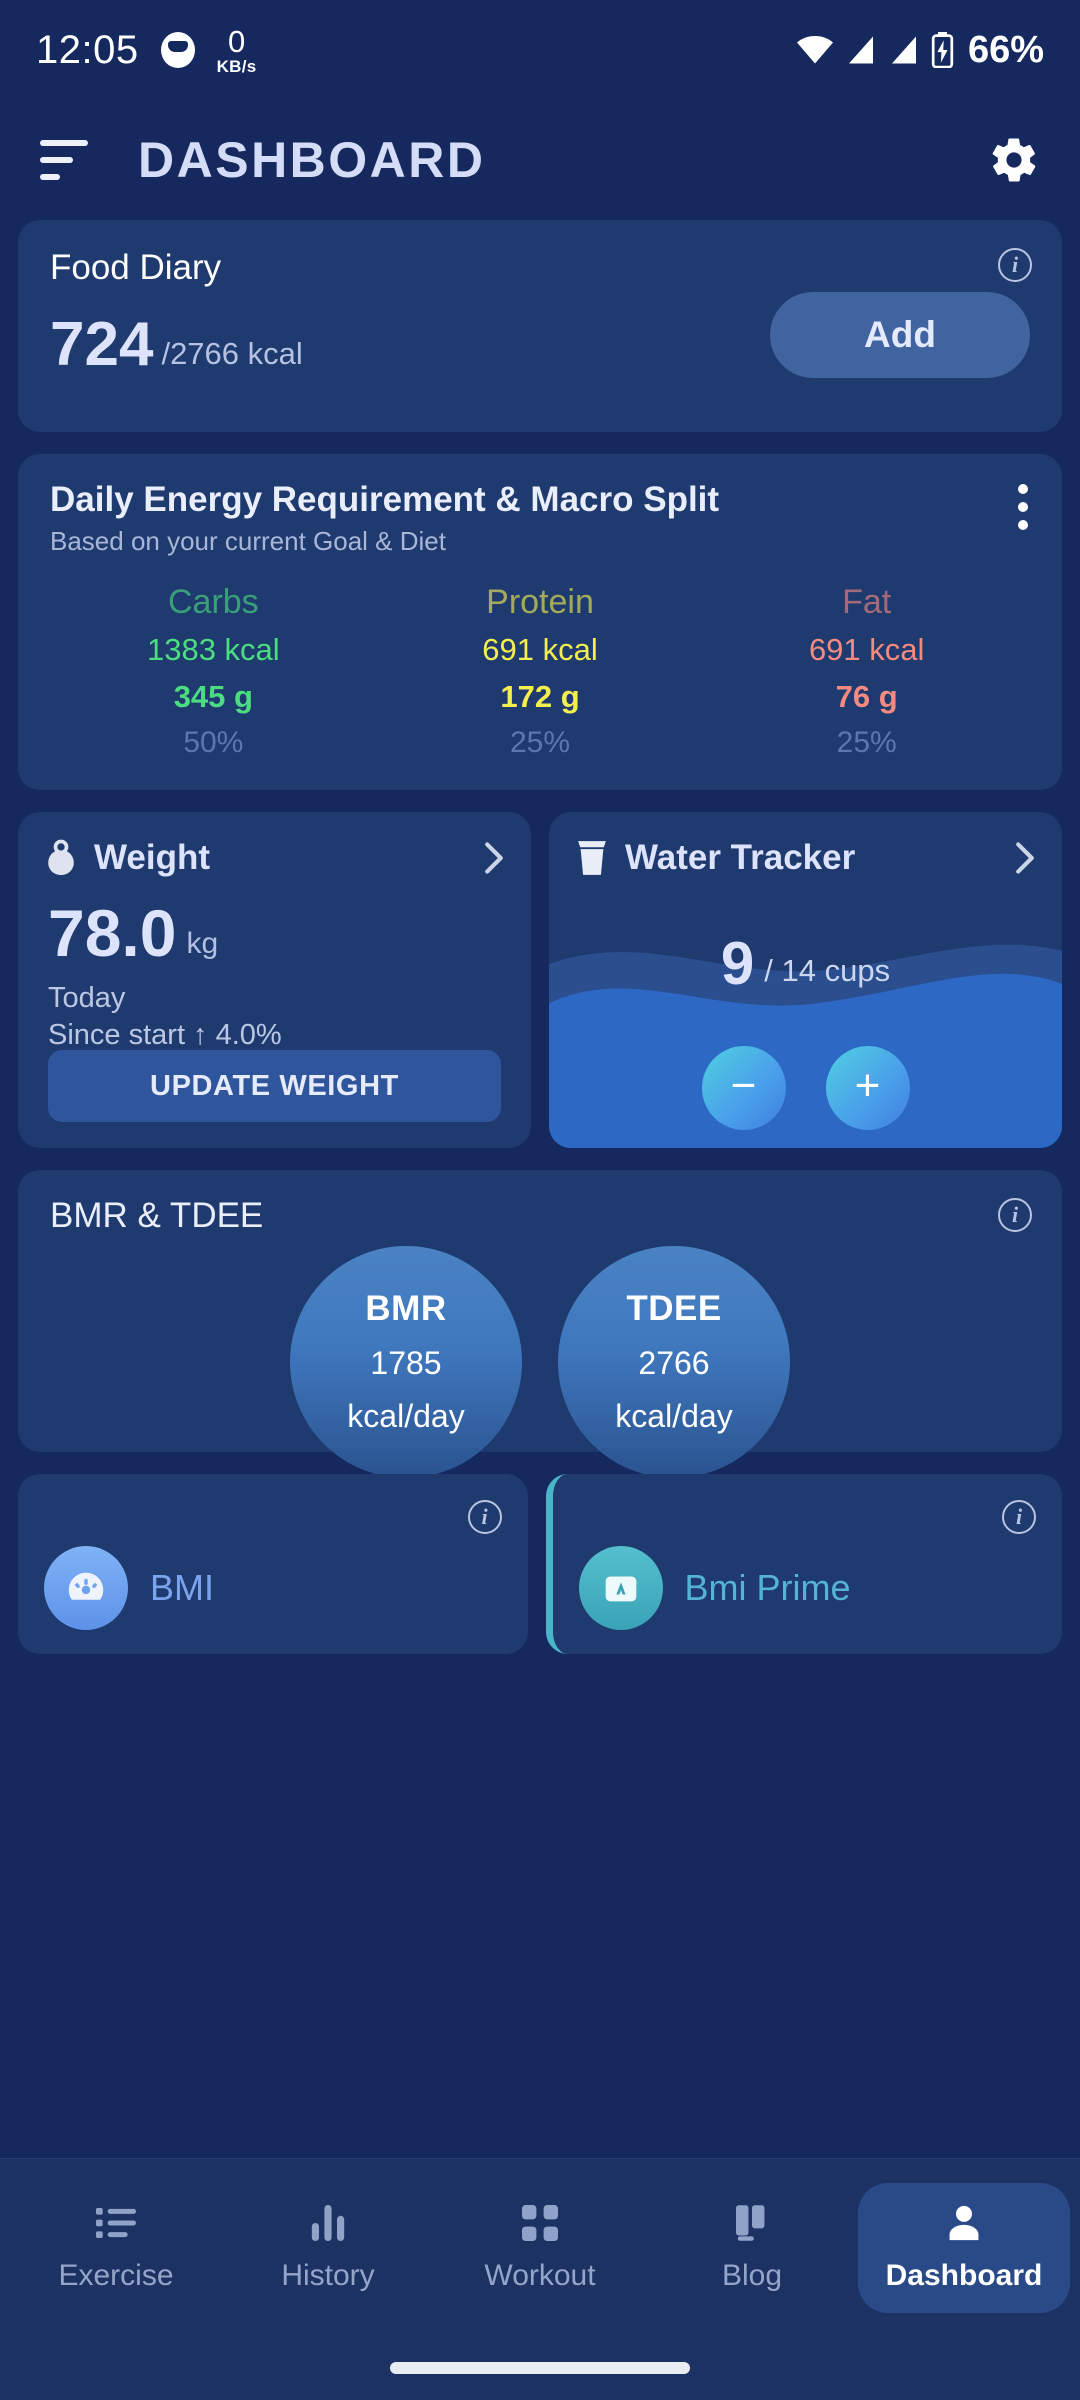 The width and height of the screenshot is (1080, 2400). Describe the element at coordinates (213, 602) in the screenshot. I see `macro-label: Carbs` at that location.